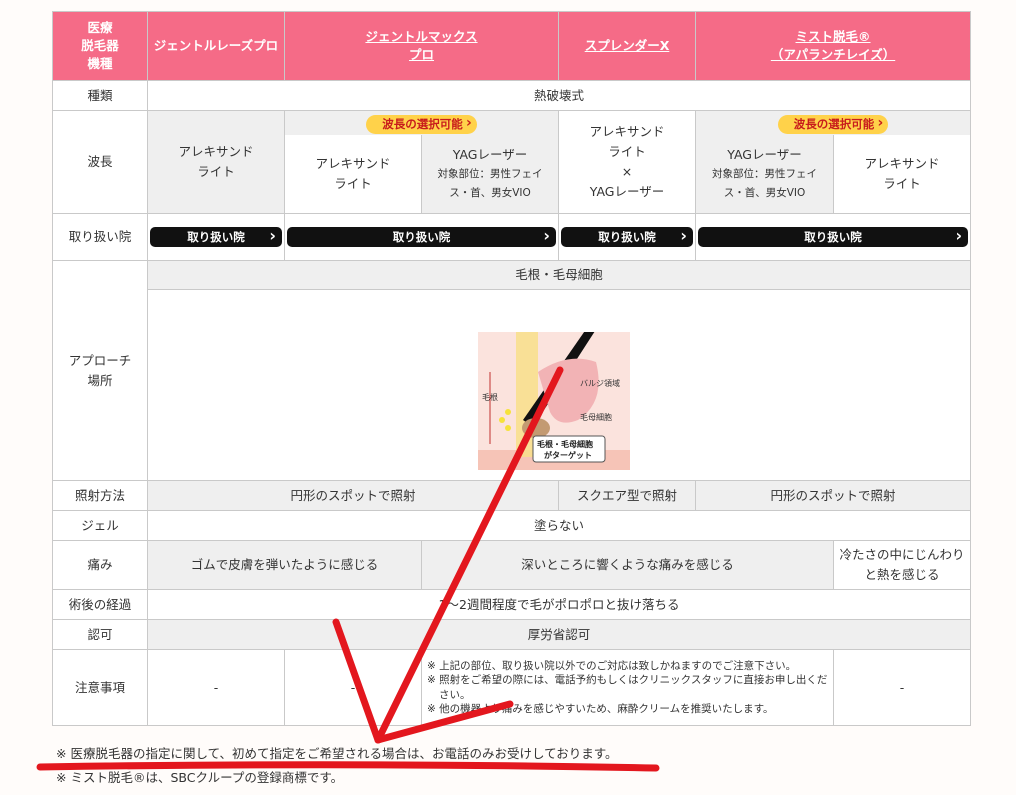  I want to click on row-label-approach: アプローチ 場所, so click(100, 370).